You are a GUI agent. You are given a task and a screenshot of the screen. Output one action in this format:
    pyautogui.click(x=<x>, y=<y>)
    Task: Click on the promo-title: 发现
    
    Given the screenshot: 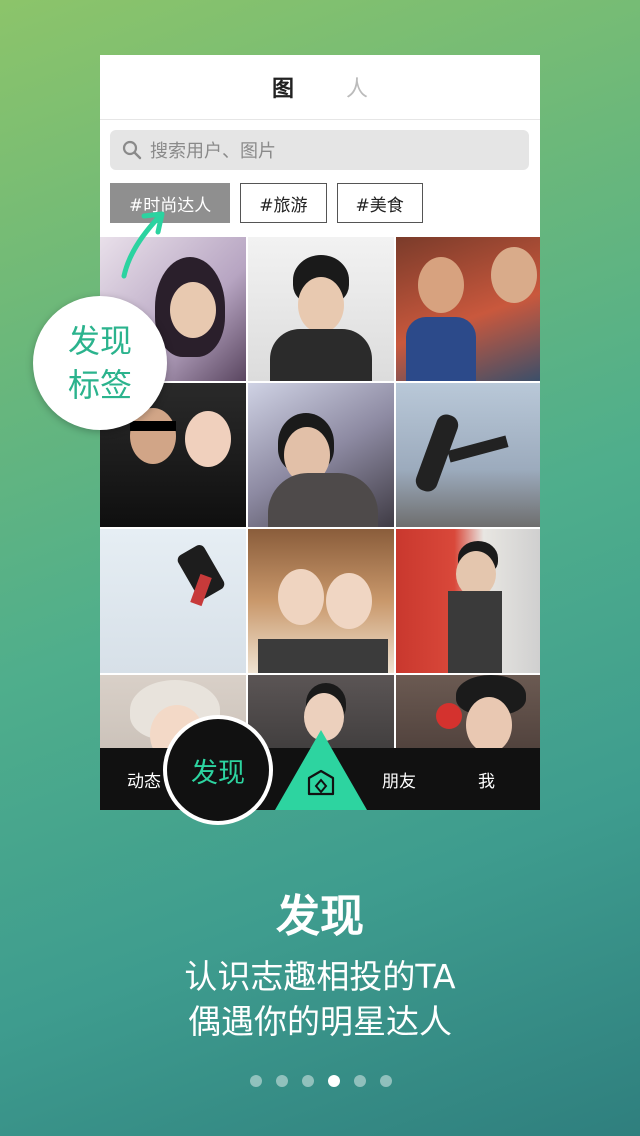 What is the action you would take?
    pyautogui.click(x=320, y=916)
    